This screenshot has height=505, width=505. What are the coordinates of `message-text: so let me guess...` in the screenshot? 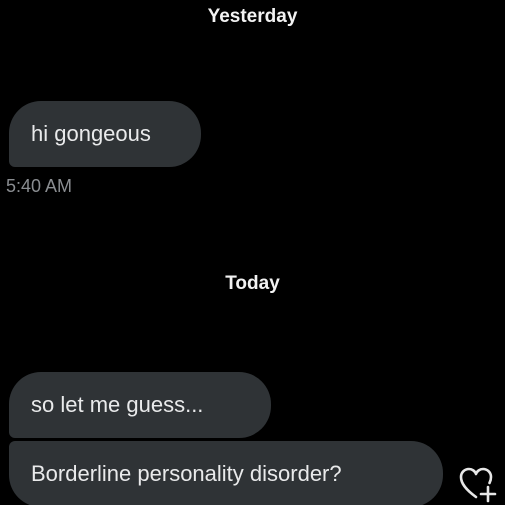 It's located at (117, 404).